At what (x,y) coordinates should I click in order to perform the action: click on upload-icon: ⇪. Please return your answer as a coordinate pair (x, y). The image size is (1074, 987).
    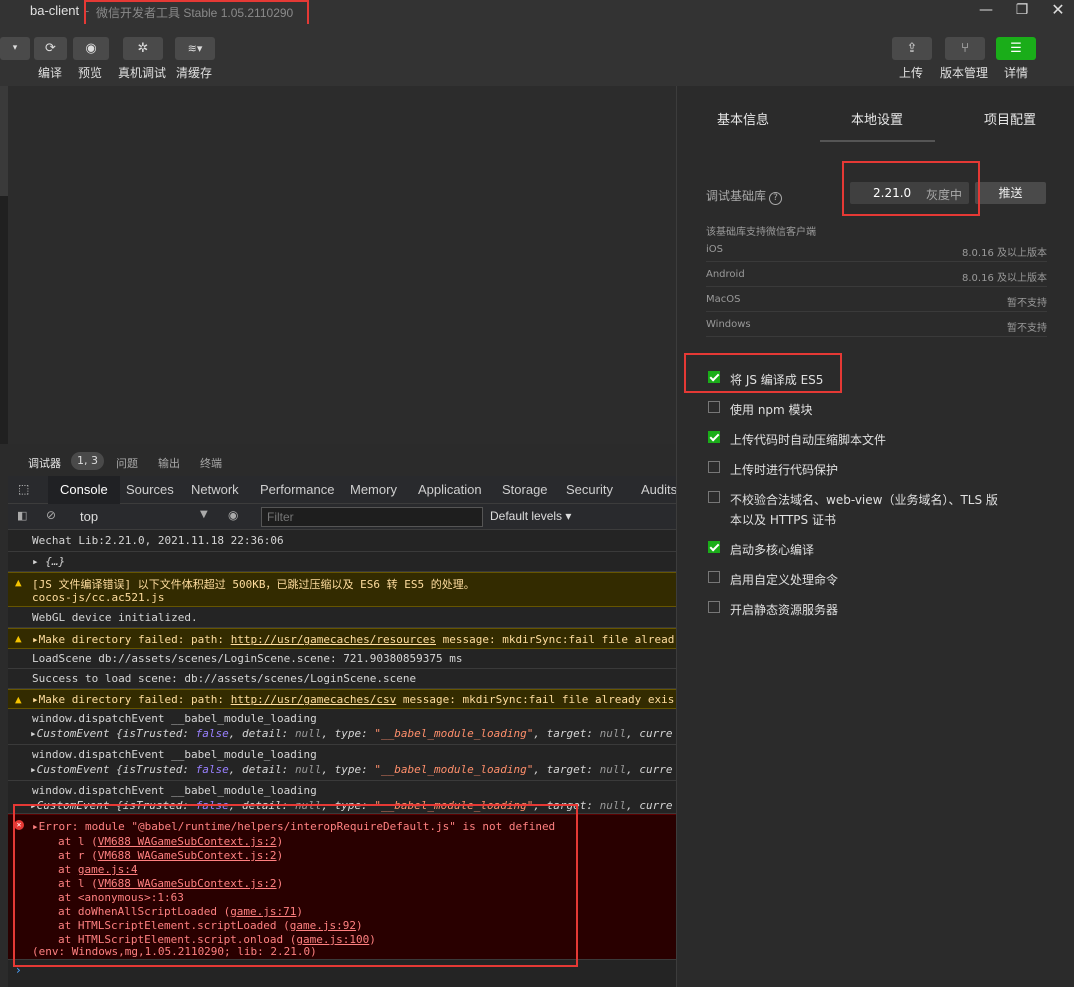
    Looking at the image, I should click on (912, 48).